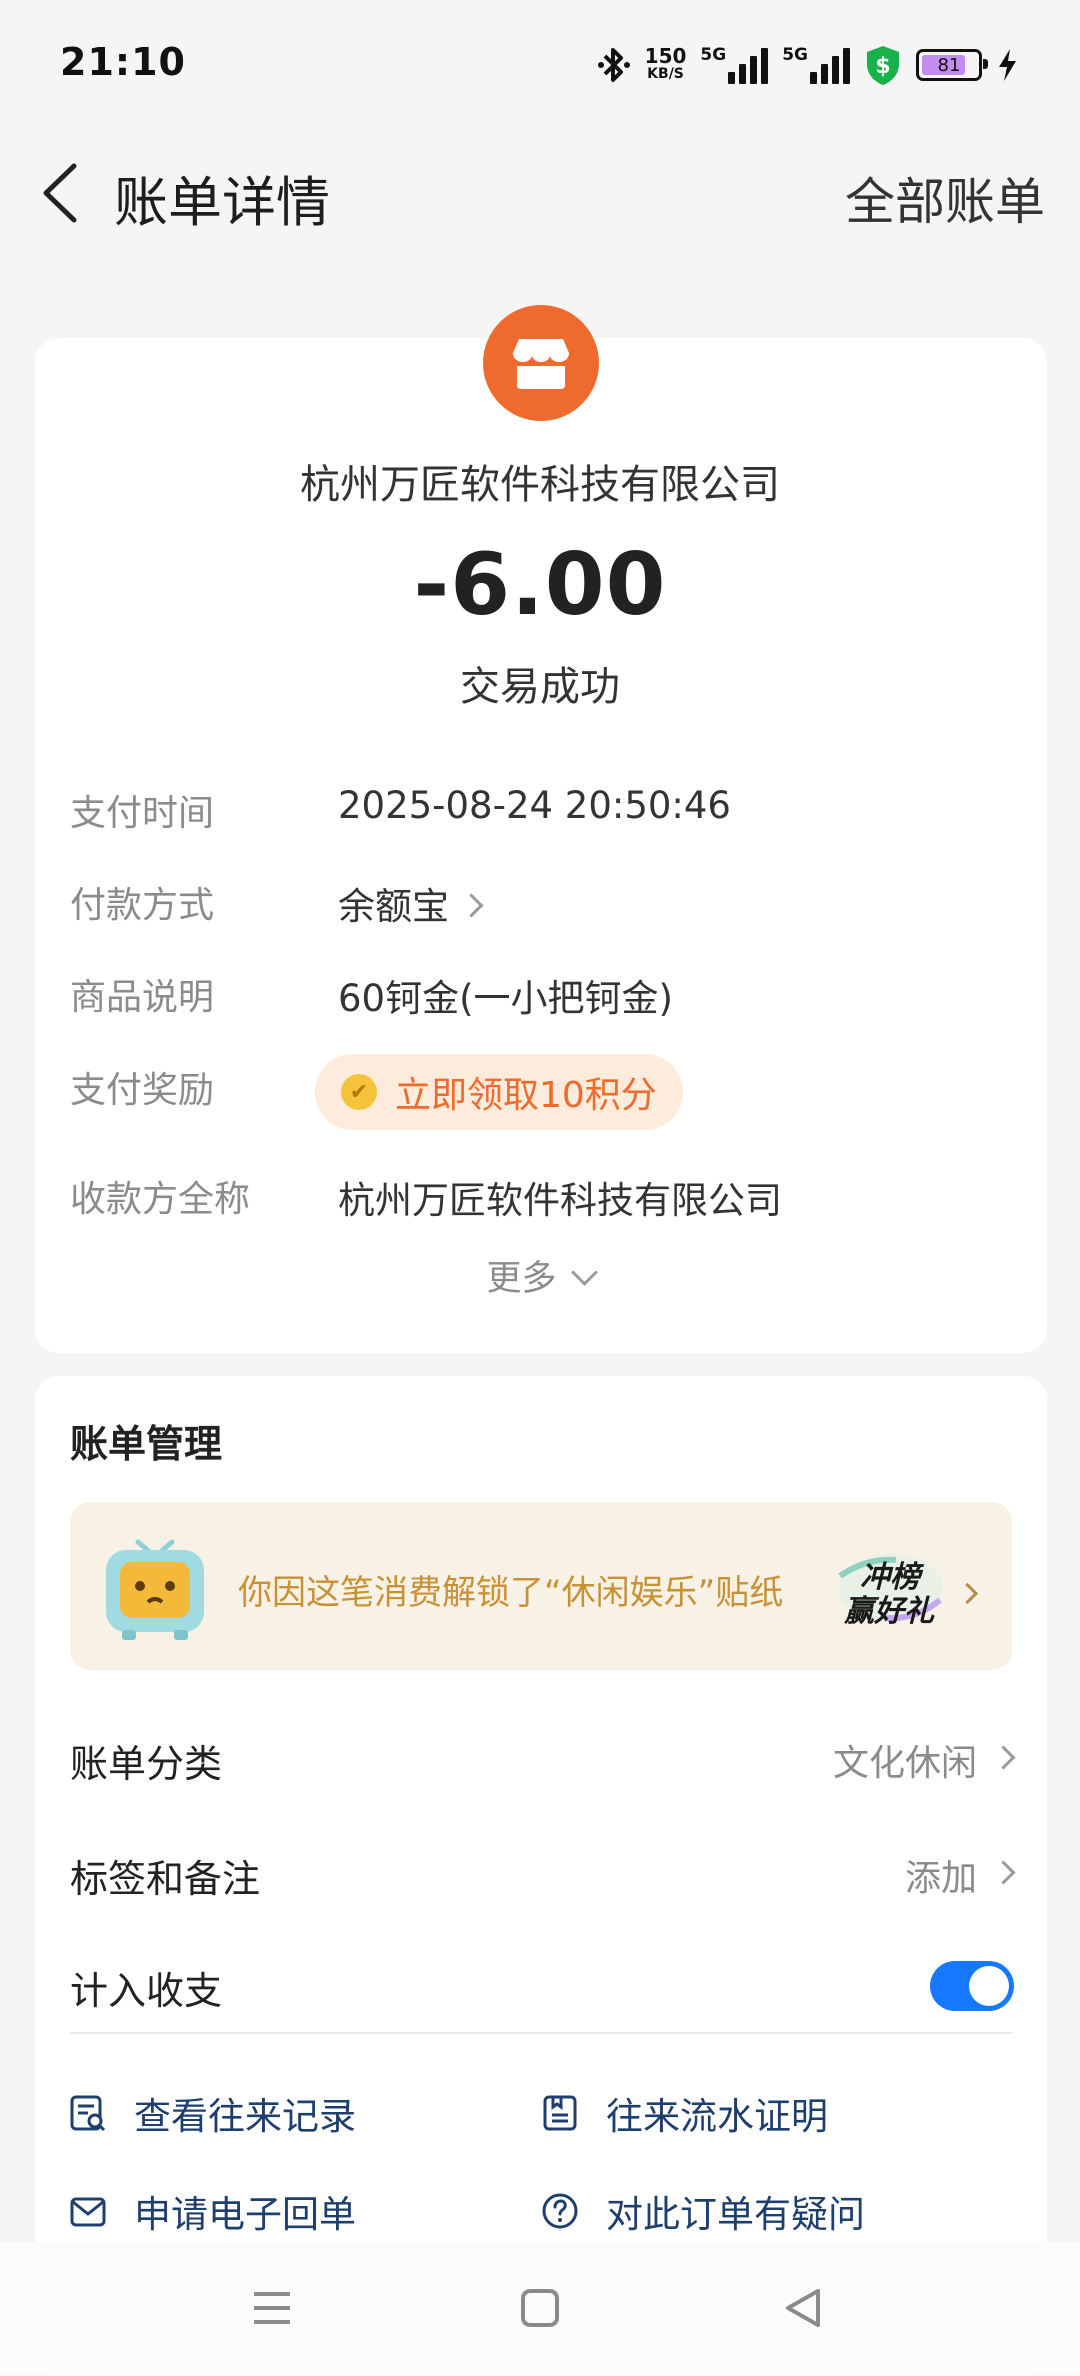 The height and width of the screenshot is (2376, 1080). What do you see at coordinates (989, 1986) in the screenshot?
I see `toggle-knob` at bounding box center [989, 1986].